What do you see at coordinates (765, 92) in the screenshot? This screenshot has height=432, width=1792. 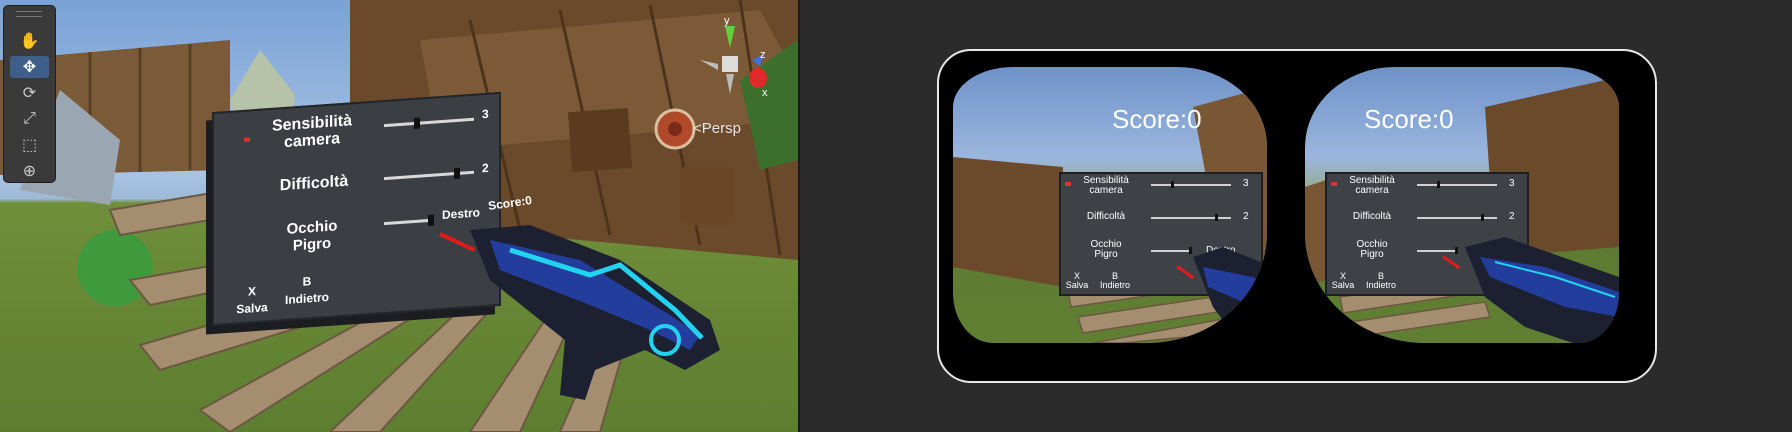 I see `gizmo-x-label: x` at bounding box center [765, 92].